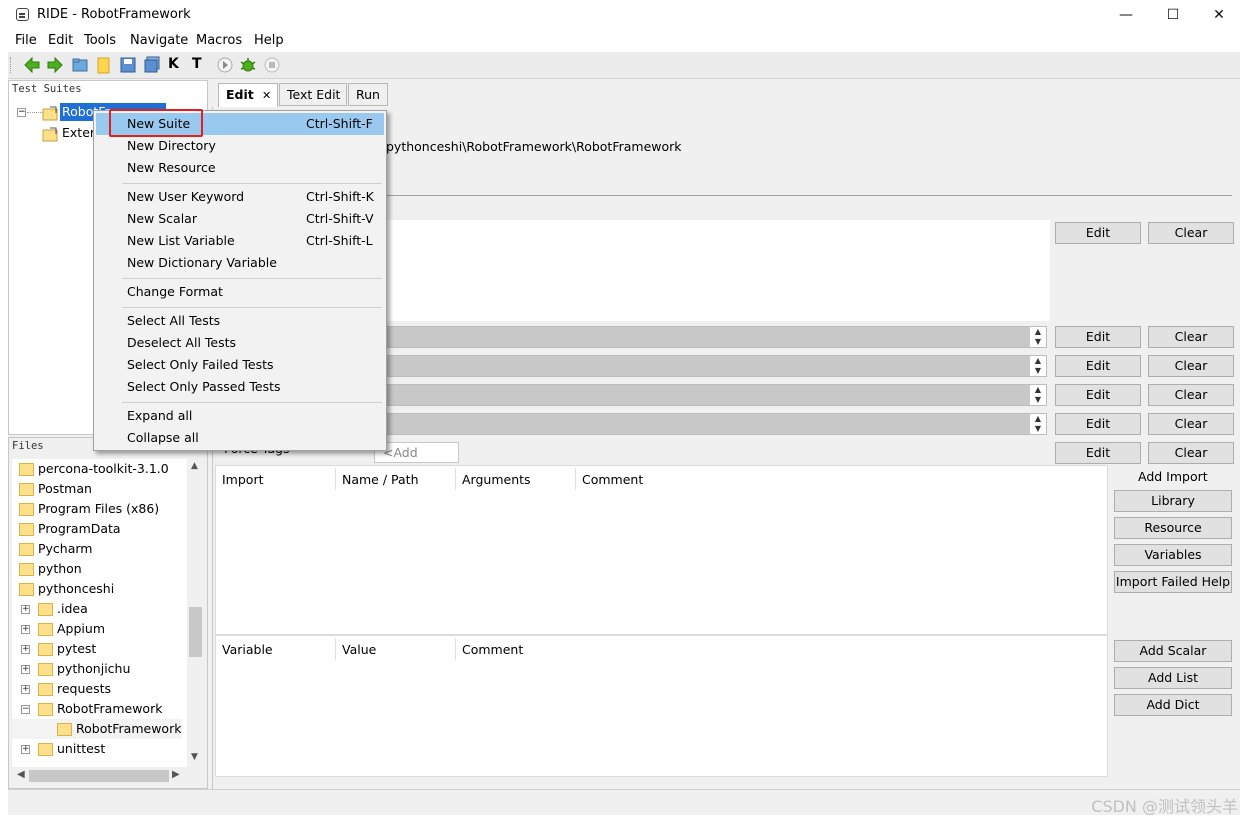 This screenshot has width=1250, height=823. Describe the element at coordinates (21, 774) in the screenshot. I see `scroll-left-icon: ◀` at that location.